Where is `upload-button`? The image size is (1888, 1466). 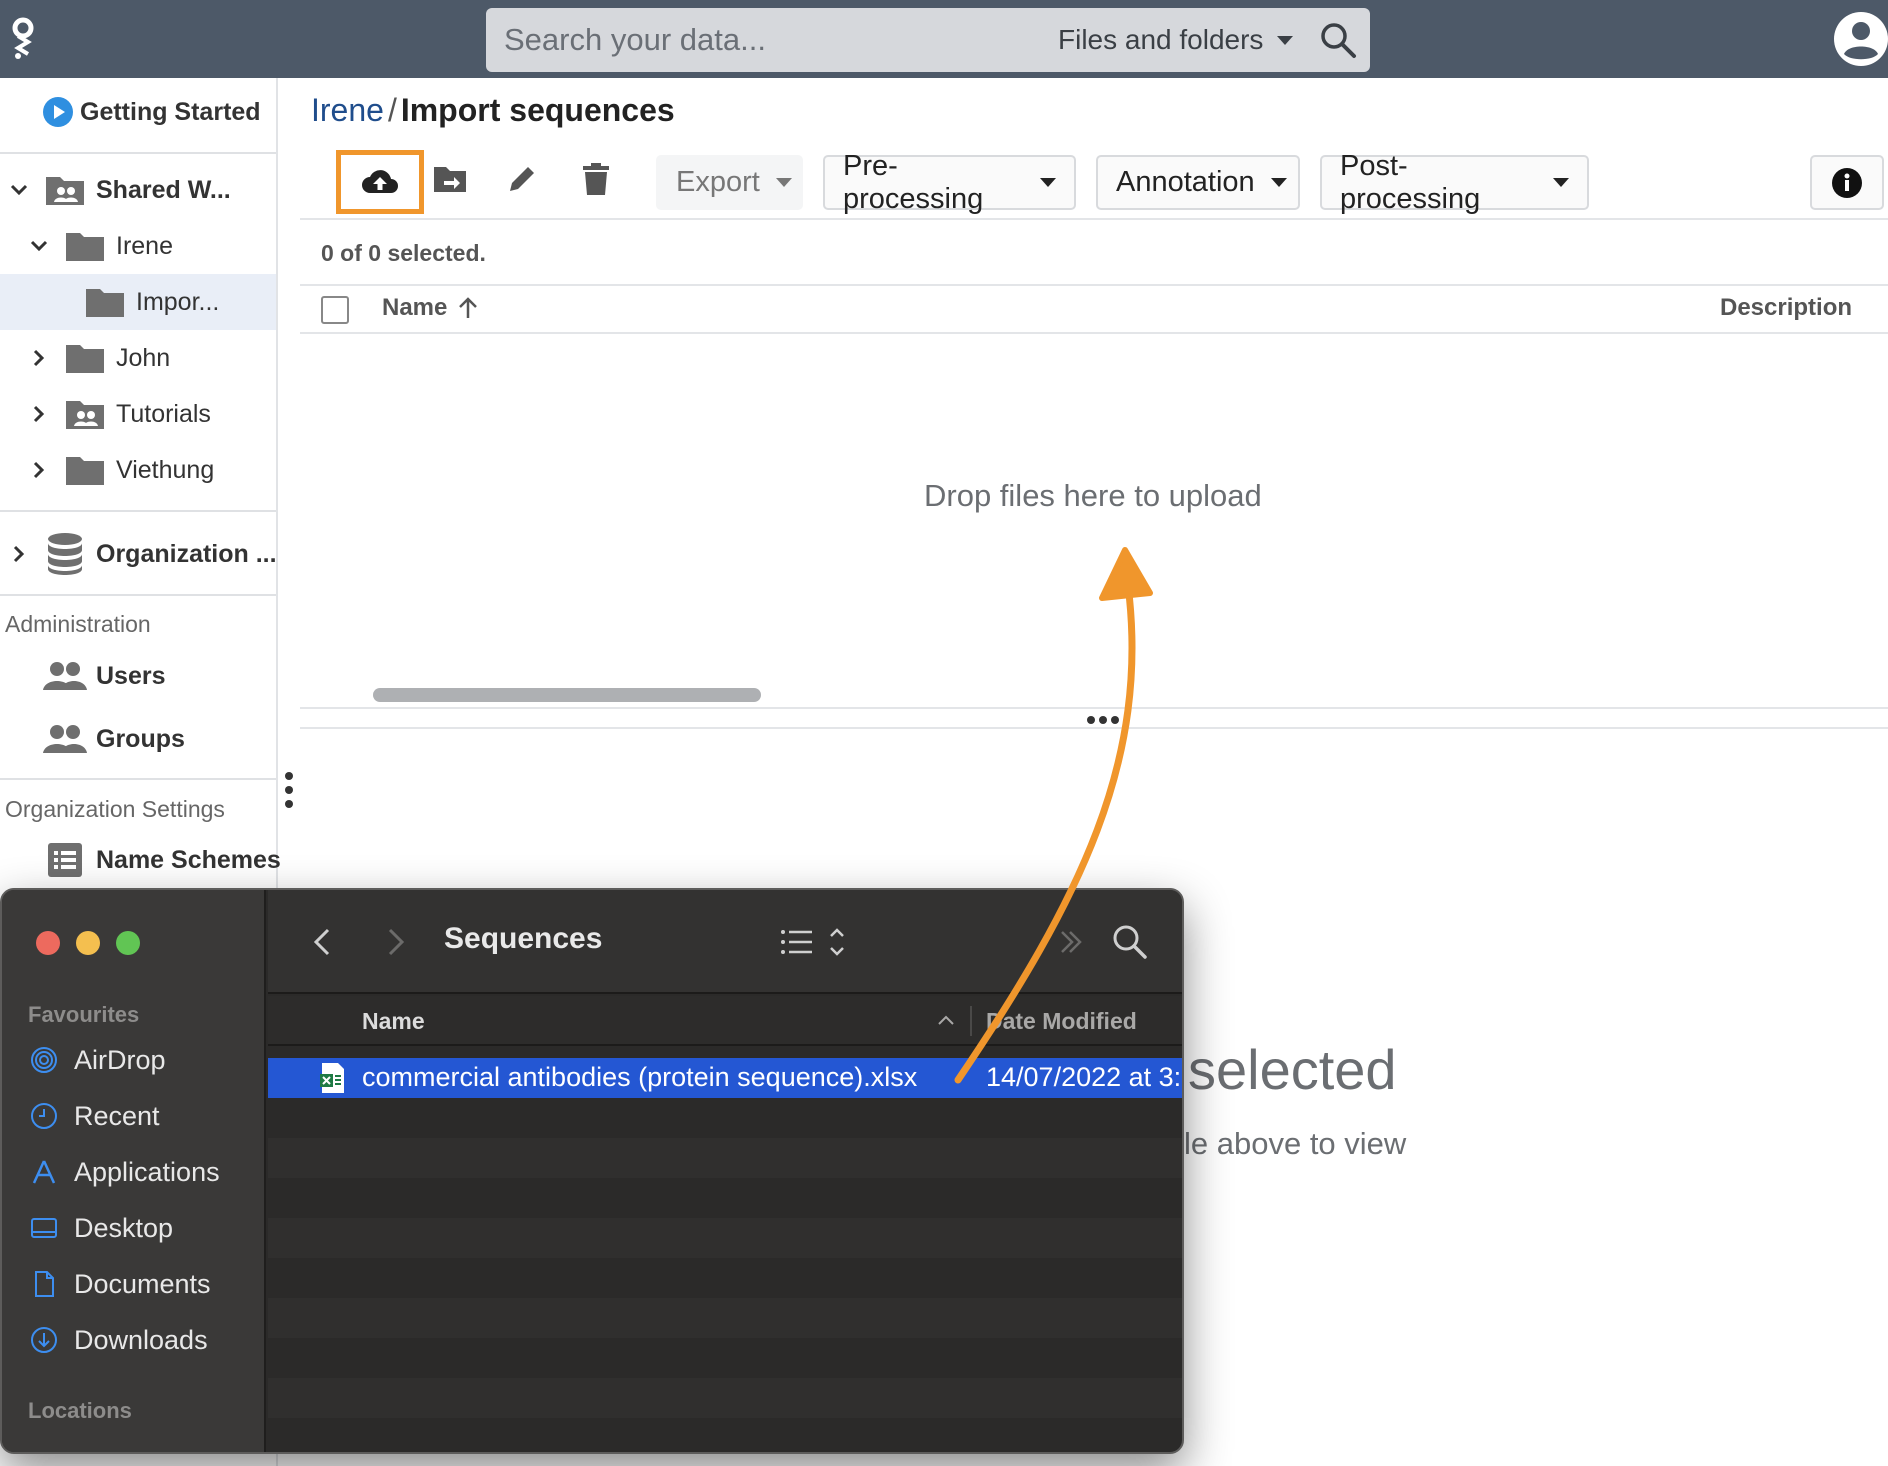 upload-button is located at coordinates (380, 182).